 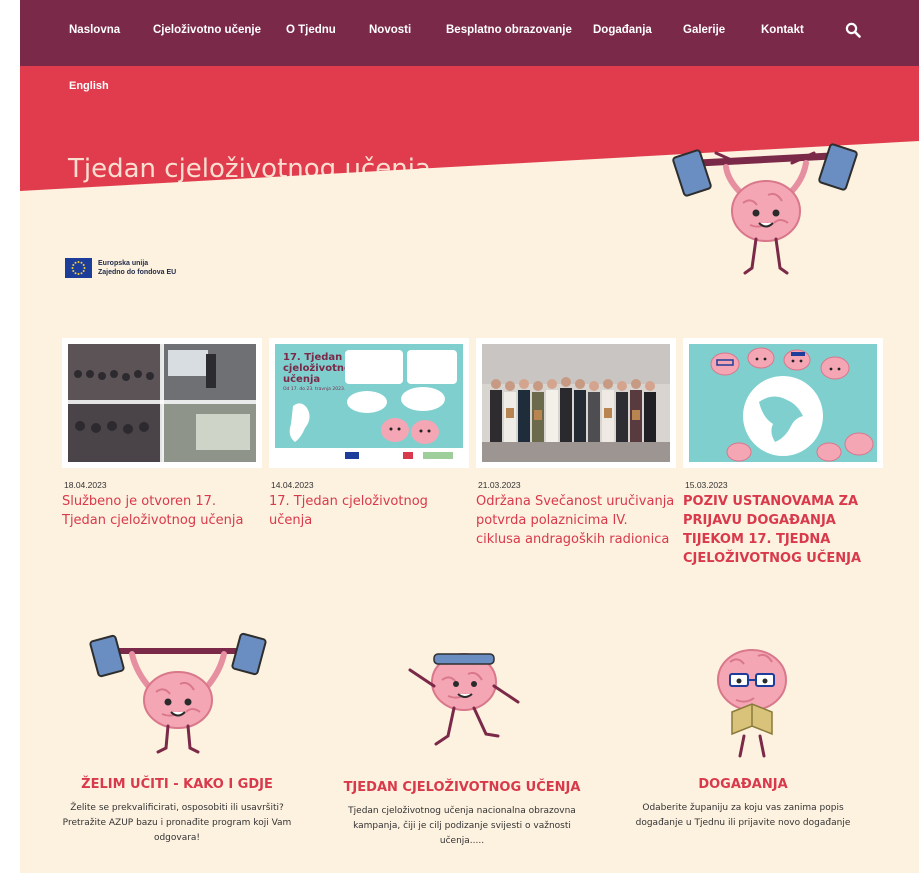 What do you see at coordinates (137, 272) in the screenshot?
I see `eu-logo-line2: Zajedno do fondova EU` at bounding box center [137, 272].